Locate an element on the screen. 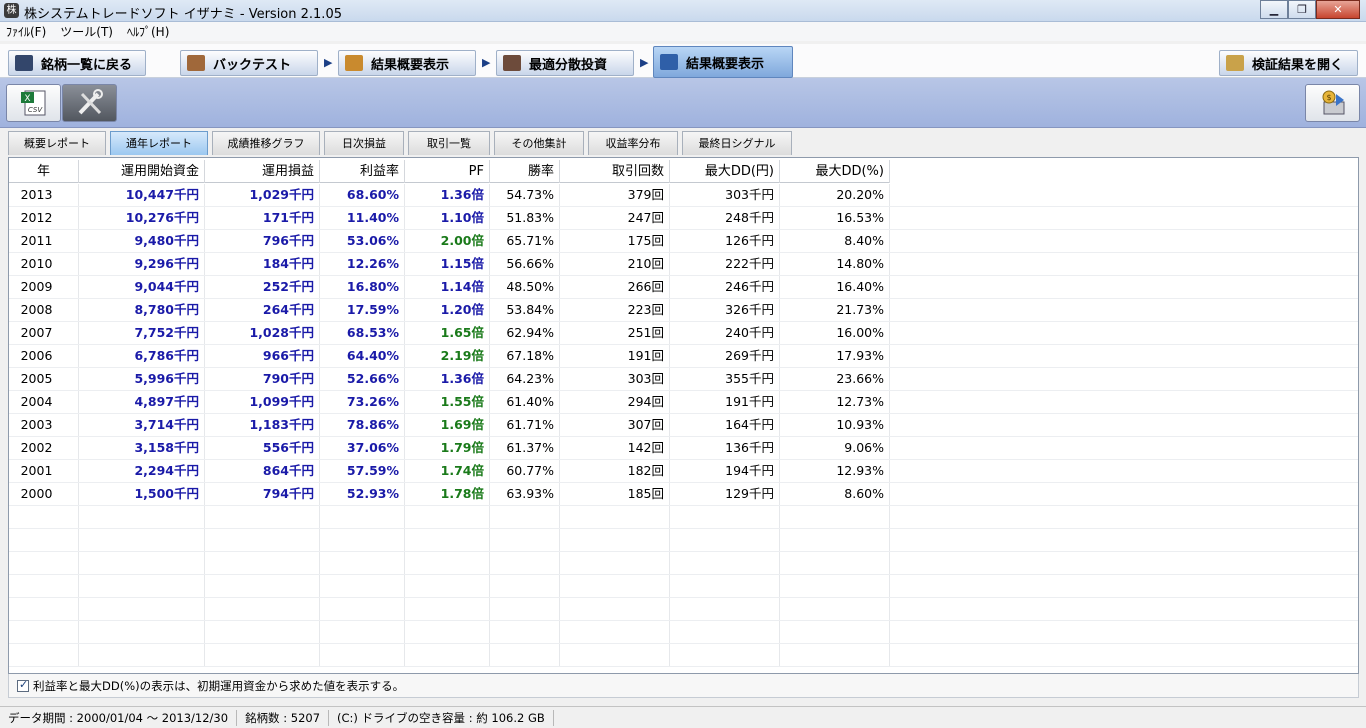  initial-capital-basis-checkbox is located at coordinates (23, 685).